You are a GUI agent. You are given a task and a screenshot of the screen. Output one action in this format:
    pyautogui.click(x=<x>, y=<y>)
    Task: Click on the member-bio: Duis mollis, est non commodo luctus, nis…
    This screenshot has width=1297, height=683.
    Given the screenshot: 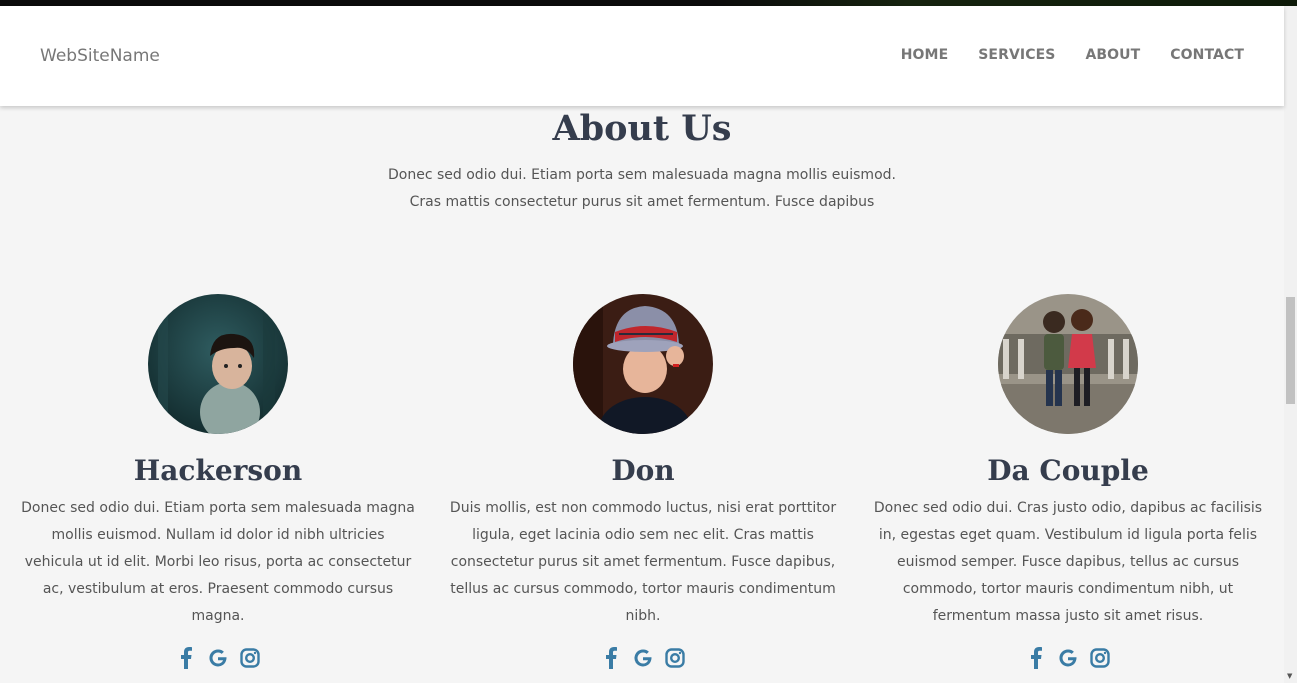 What is the action you would take?
    pyautogui.click(x=643, y=562)
    